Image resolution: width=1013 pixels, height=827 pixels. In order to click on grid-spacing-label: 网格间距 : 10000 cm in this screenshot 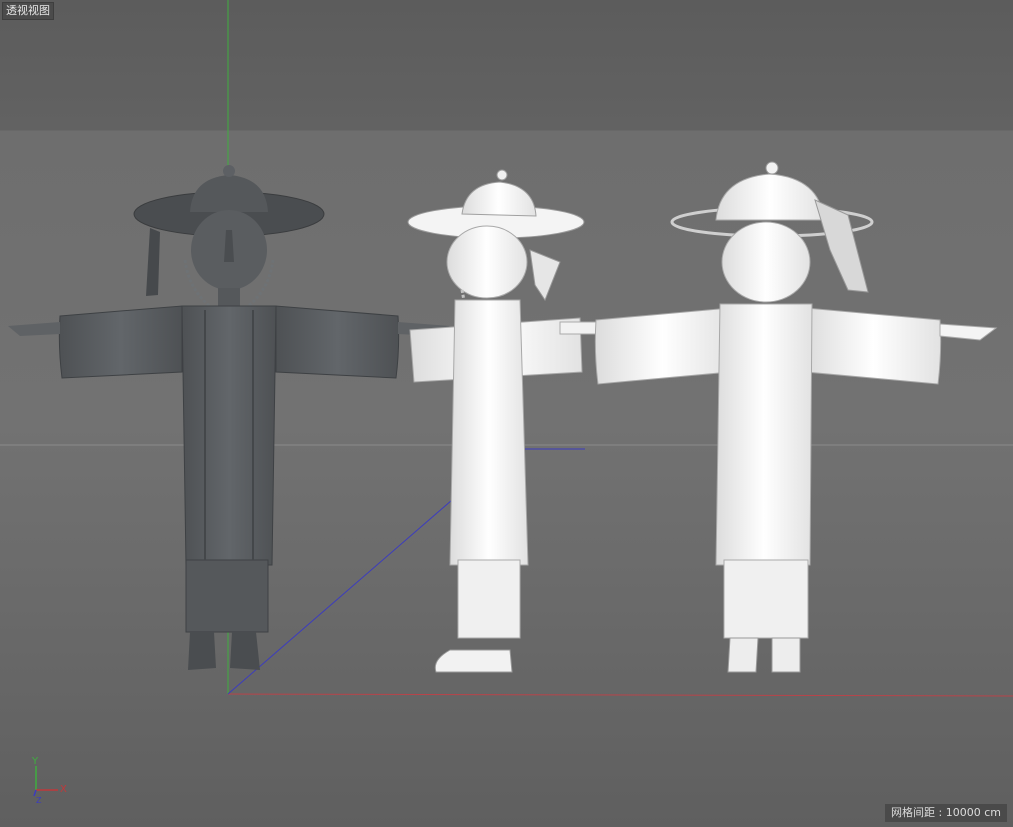, I will do `click(946, 813)`.